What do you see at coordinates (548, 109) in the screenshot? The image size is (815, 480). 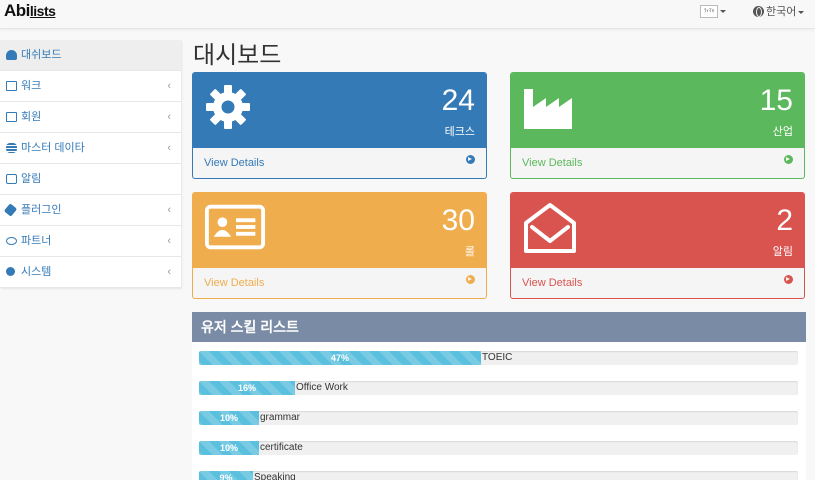 I see `industry-icon` at bounding box center [548, 109].